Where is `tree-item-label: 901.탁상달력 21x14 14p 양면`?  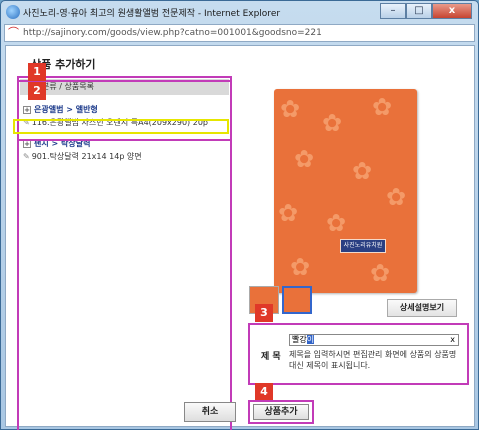
tree-item-label: 901.탁상달력 21x14 14p 양면 is located at coordinates (87, 156).